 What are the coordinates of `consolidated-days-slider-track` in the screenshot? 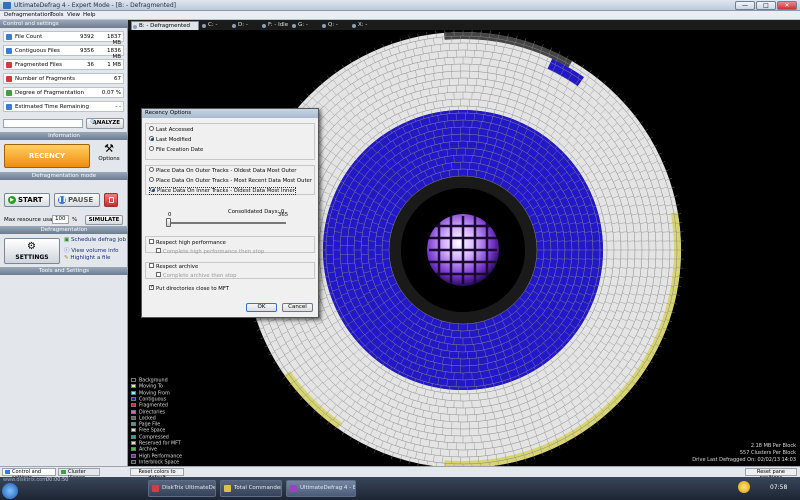 It's located at (227, 223).